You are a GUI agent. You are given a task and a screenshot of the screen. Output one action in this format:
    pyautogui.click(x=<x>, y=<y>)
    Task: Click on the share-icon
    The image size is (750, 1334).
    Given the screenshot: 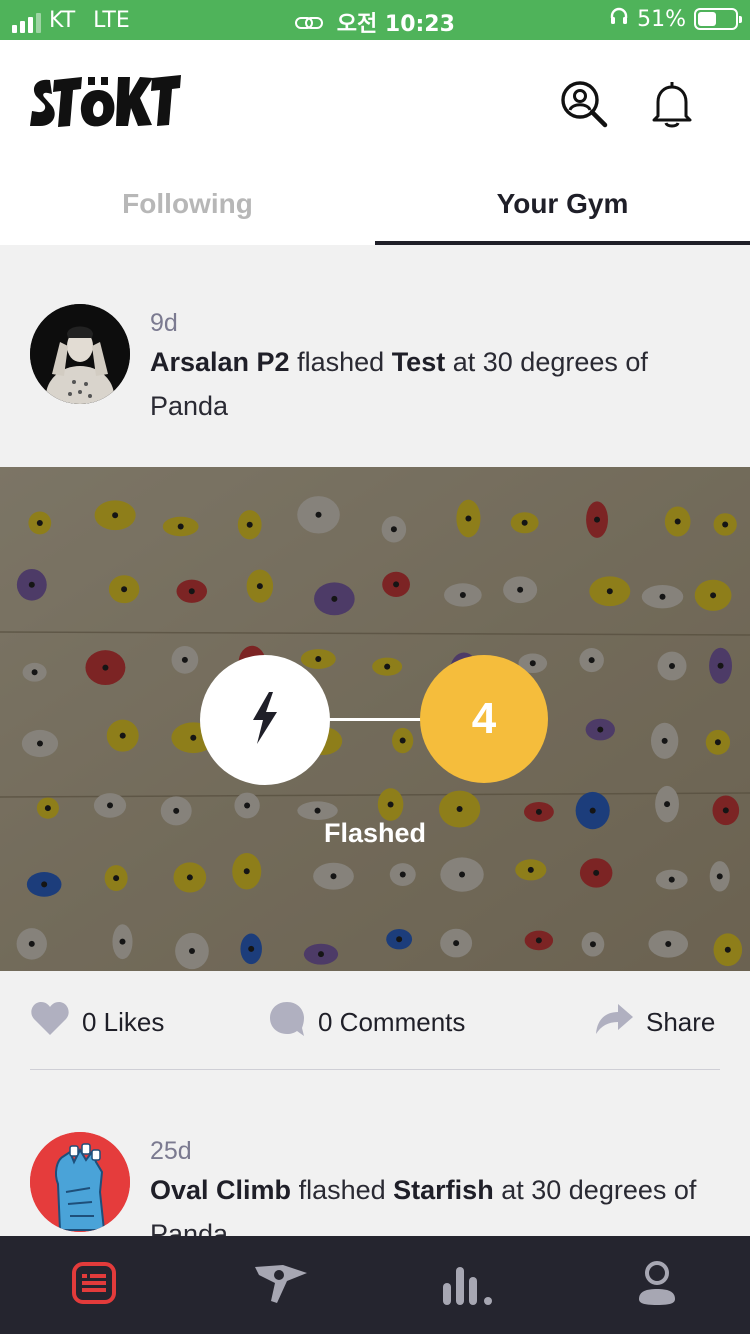 What is the action you would take?
    pyautogui.click(x=614, y=1022)
    